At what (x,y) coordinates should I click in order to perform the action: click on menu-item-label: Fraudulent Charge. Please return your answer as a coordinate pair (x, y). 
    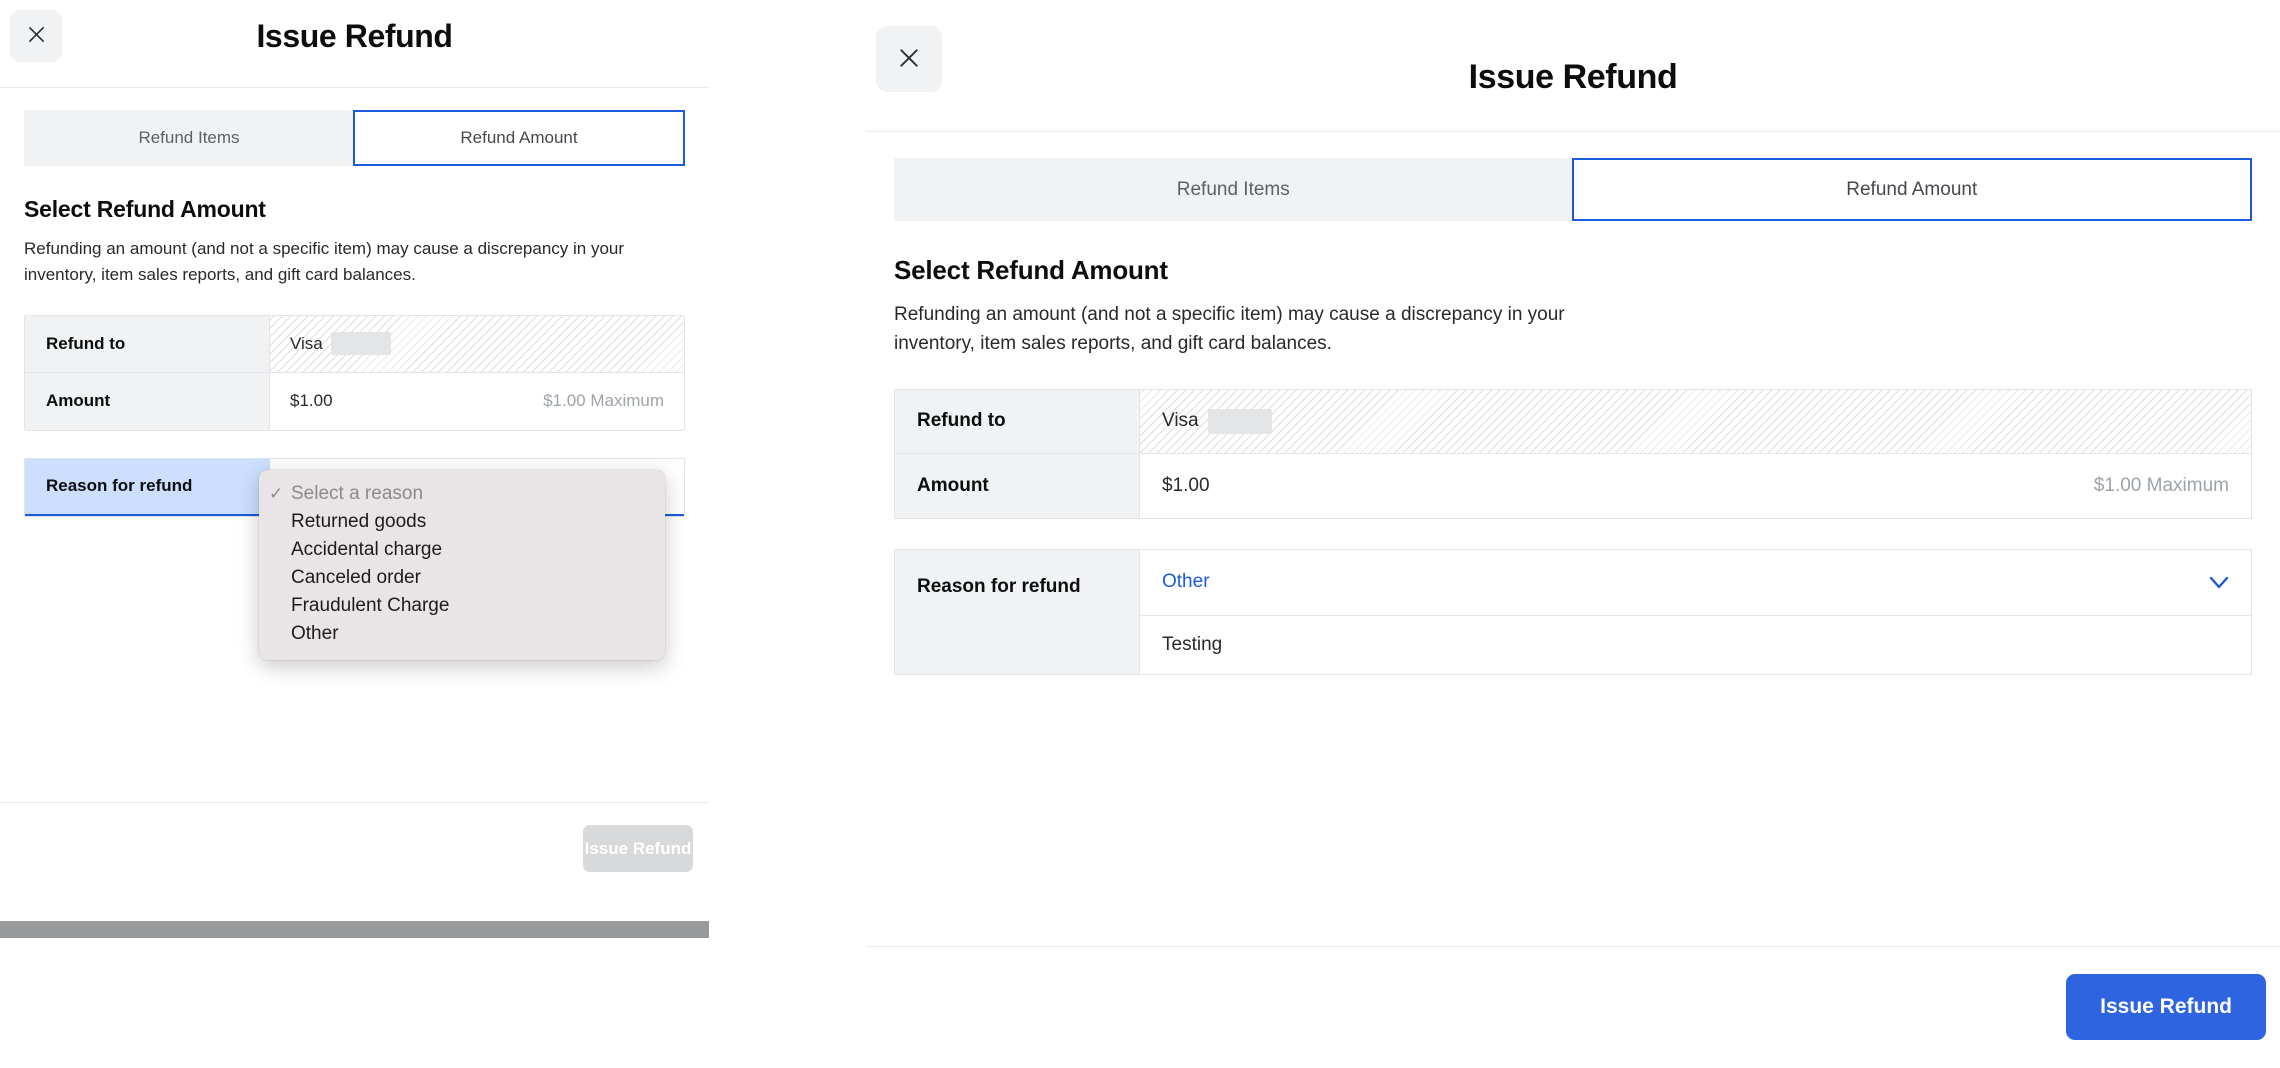
    Looking at the image, I should click on (370, 605).